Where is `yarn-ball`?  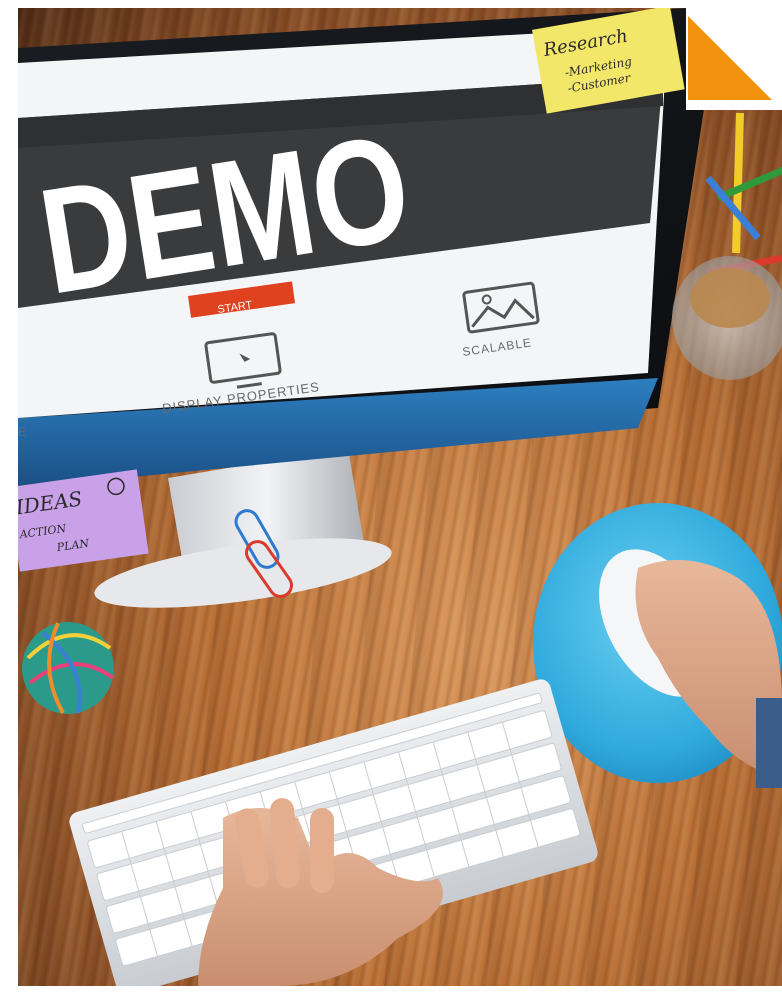 yarn-ball is located at coordinates (68, 668).